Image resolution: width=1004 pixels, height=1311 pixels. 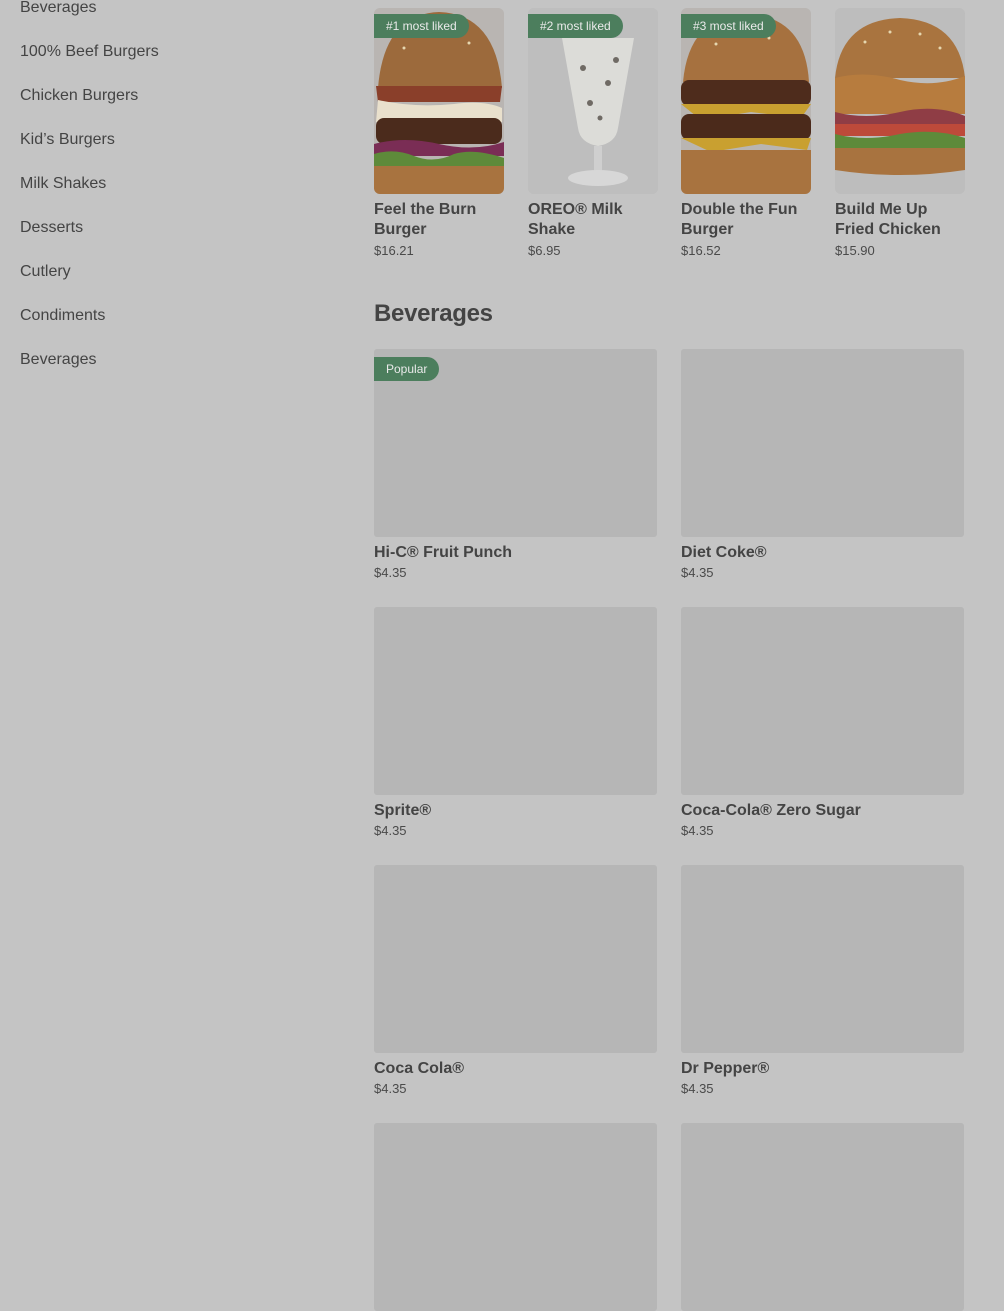 I want to click on beverage-card: Sprite® $4.35, so click(x=515, y=722).